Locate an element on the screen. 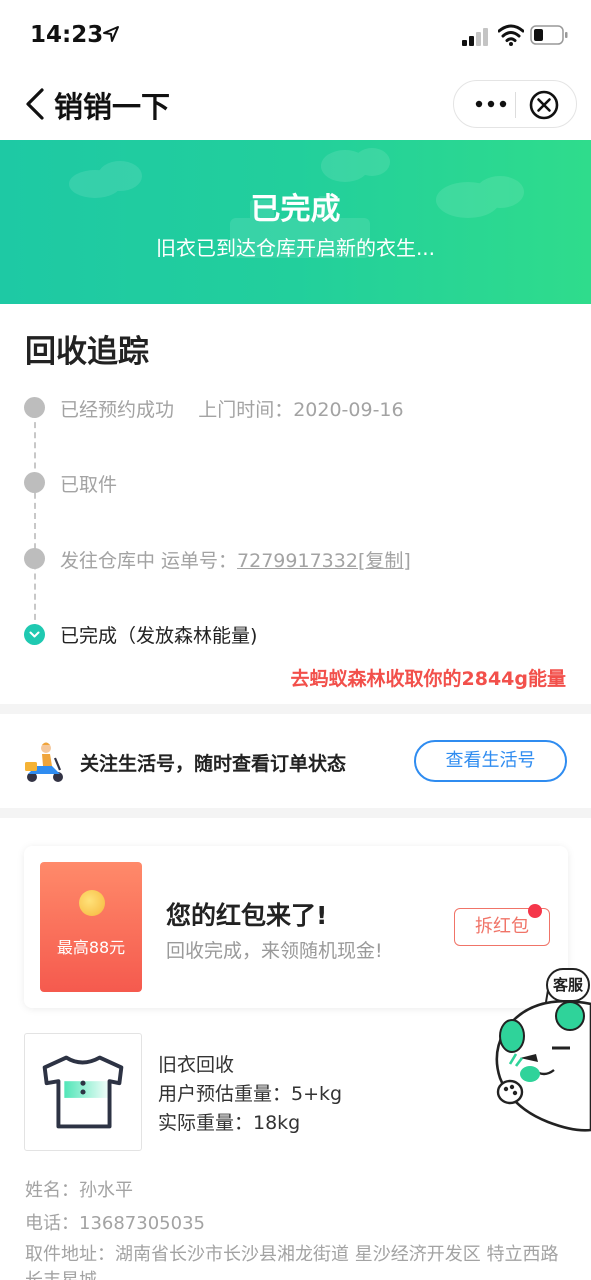  visit-time: 上门时间：2020-09-16 is located at coordinates (301, 410).